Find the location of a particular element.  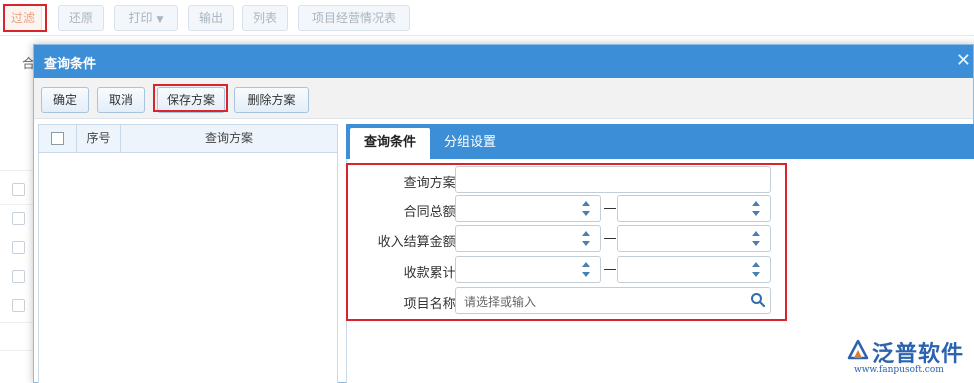

logo-name: 泛普软件 is located at coordinates (918, 354).